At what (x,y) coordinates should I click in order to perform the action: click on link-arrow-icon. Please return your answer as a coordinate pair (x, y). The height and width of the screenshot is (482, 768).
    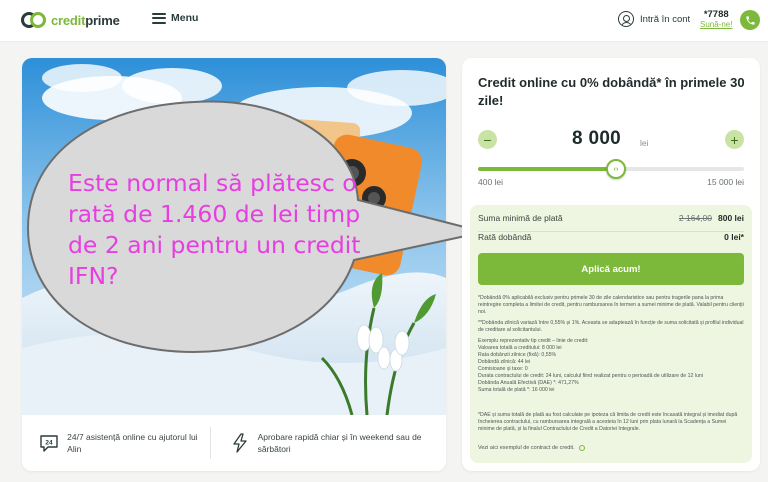
    Looking at the image, I should click on (581, 448).